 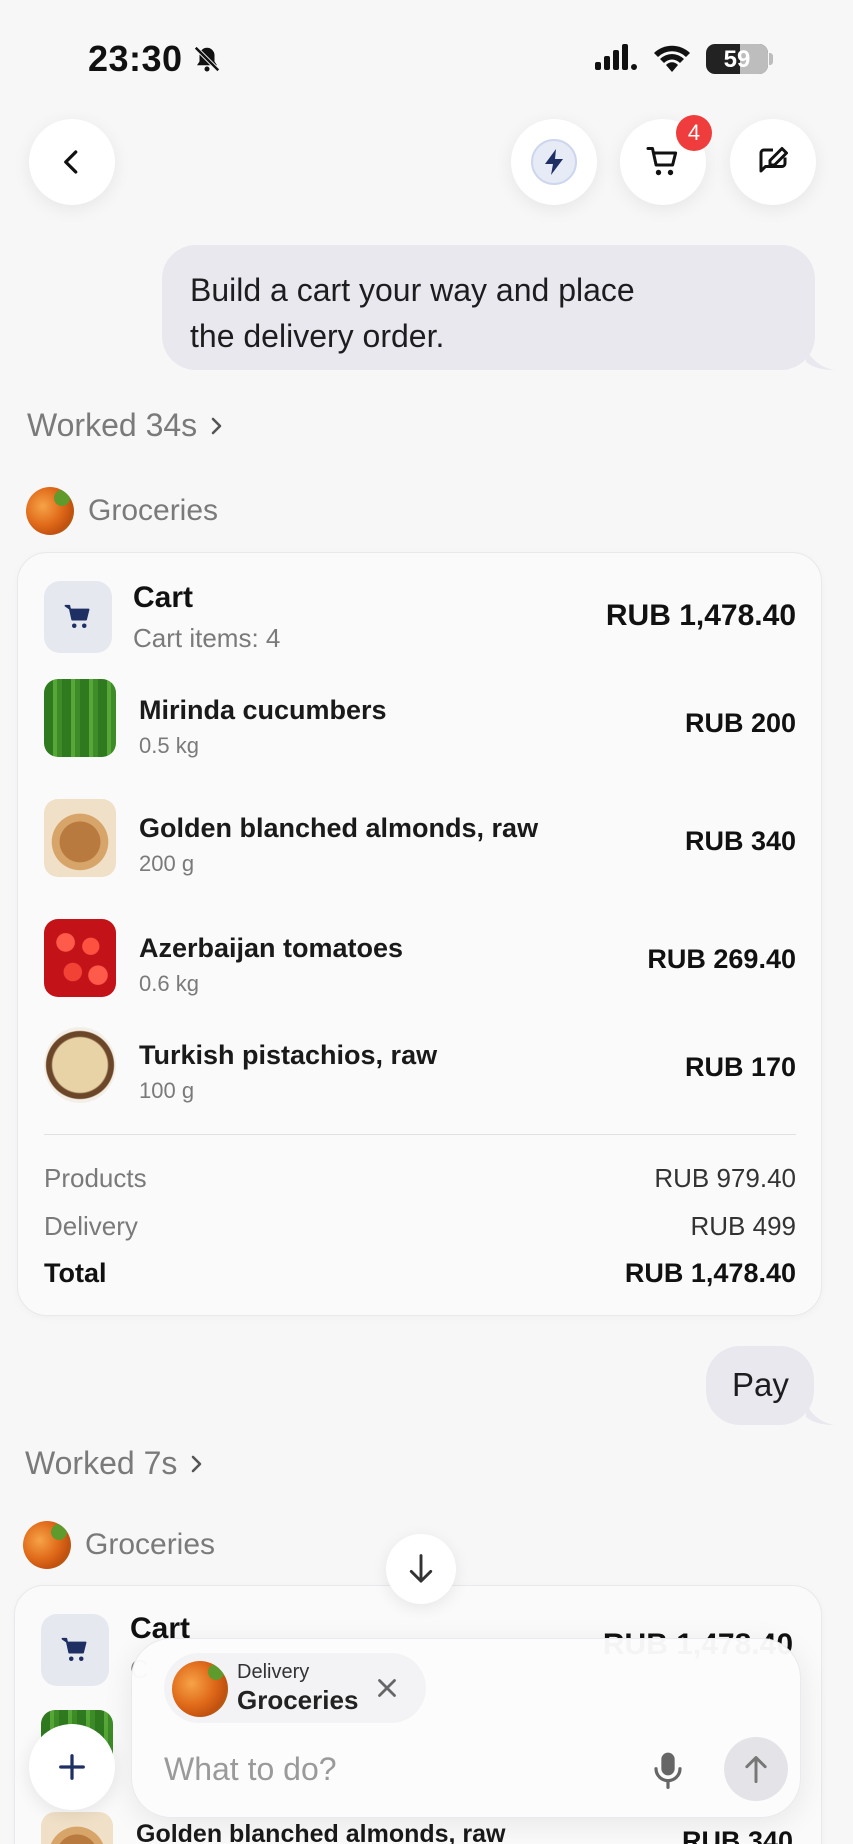 I want to click on quick-action-button, so click(x=554, y=162).